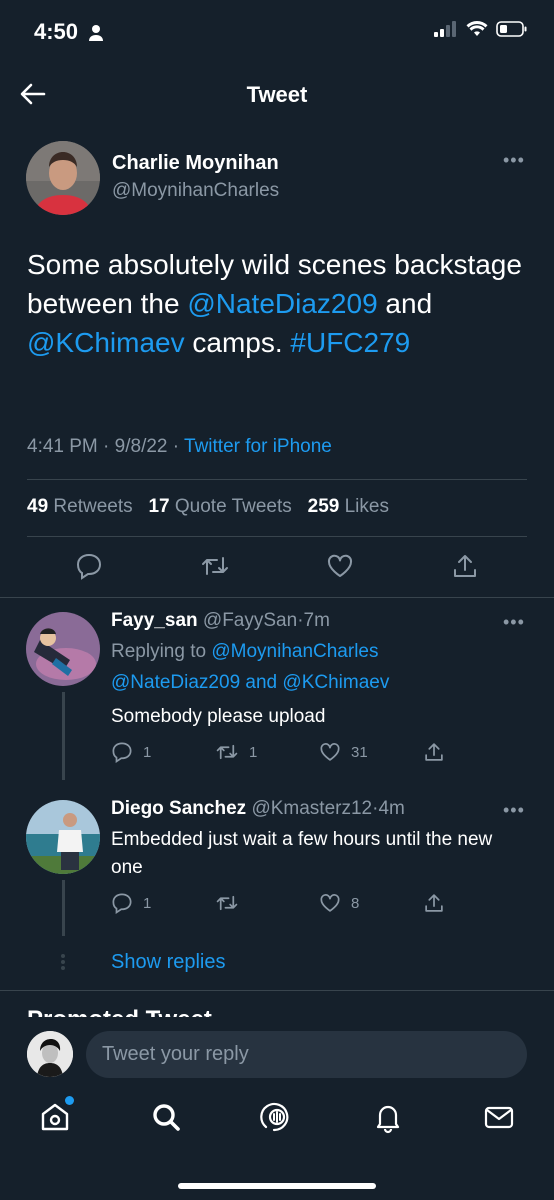 Image resolution: width=554 pixels, height=1200 pixels. Describe the element at coordinates (277, 566) in the screenshot. I see `tweet-actions` at that location.